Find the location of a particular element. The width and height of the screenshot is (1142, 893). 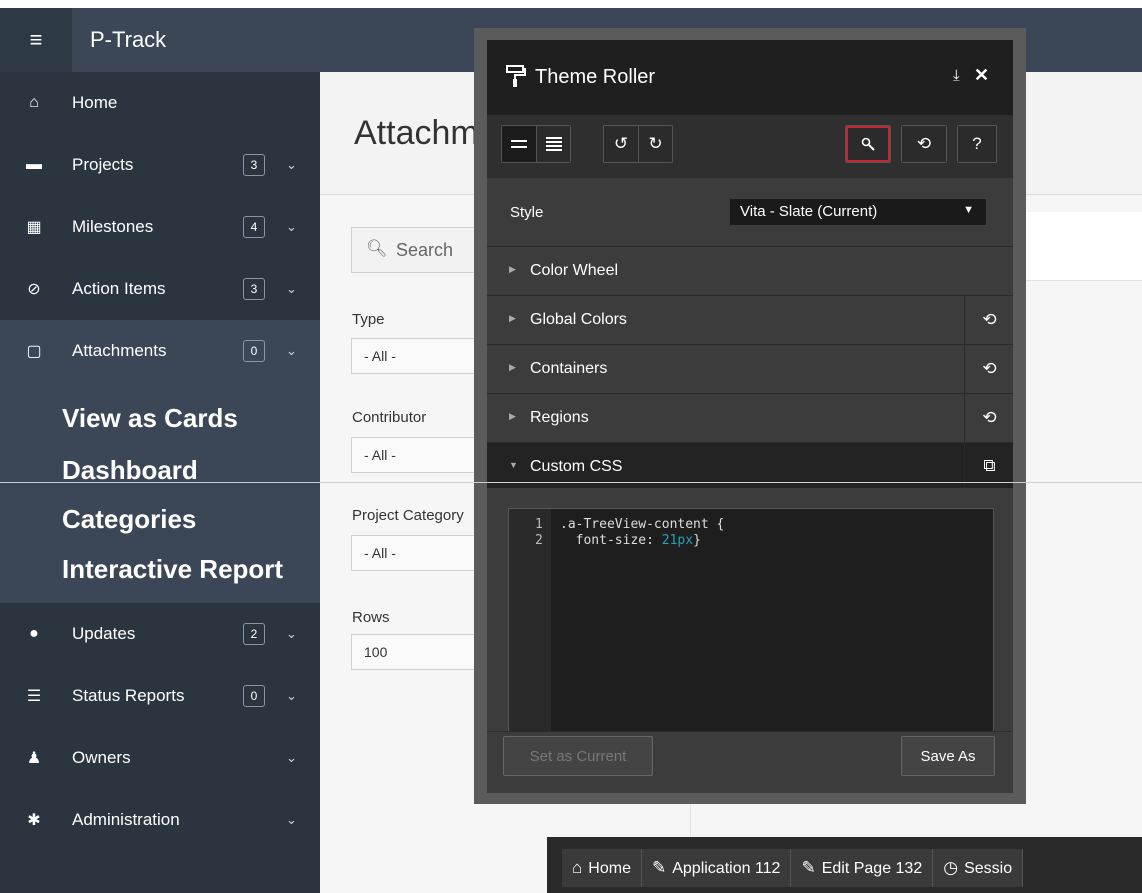

section-regions: ▶ Regions ⟲ is located at coordinates (750, 417).